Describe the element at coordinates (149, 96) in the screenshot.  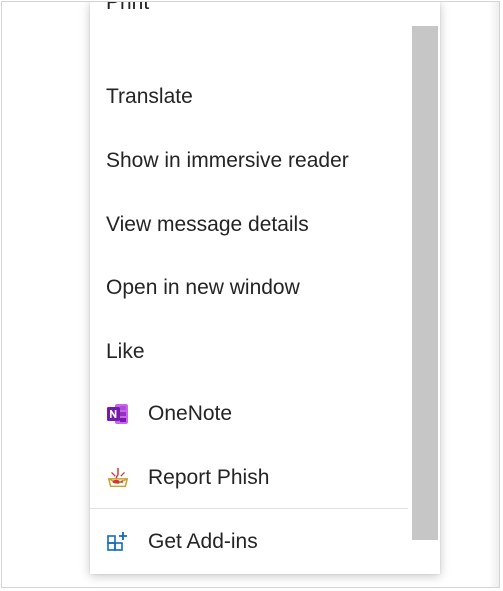
I see `menu-item-label: Translate` at that location.